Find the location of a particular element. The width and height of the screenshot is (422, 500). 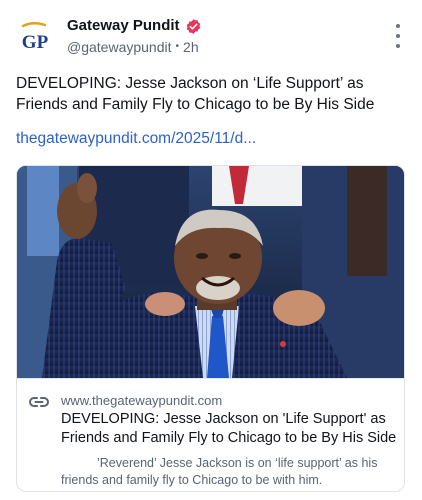

author-info: Gateway Pundit @gatewaypundit • 2h is located at coordinates (207, 36).